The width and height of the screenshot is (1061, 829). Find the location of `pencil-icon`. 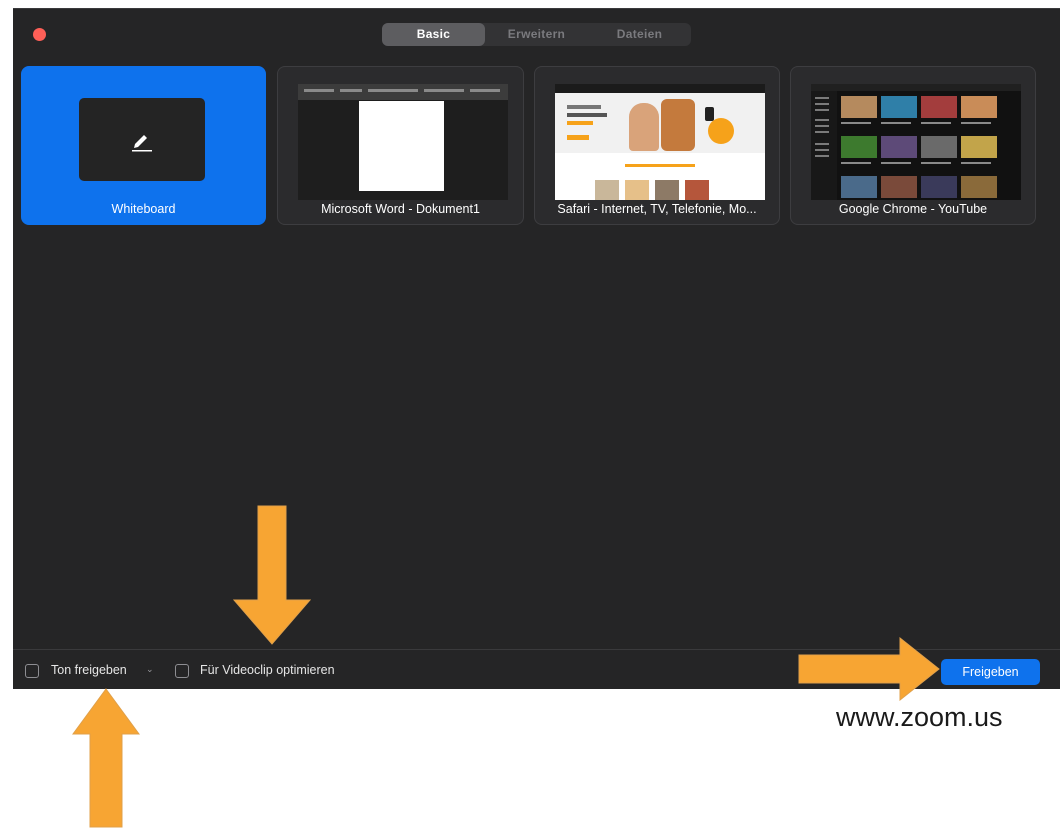

pencil-icon is located at coordinates (142, 143).